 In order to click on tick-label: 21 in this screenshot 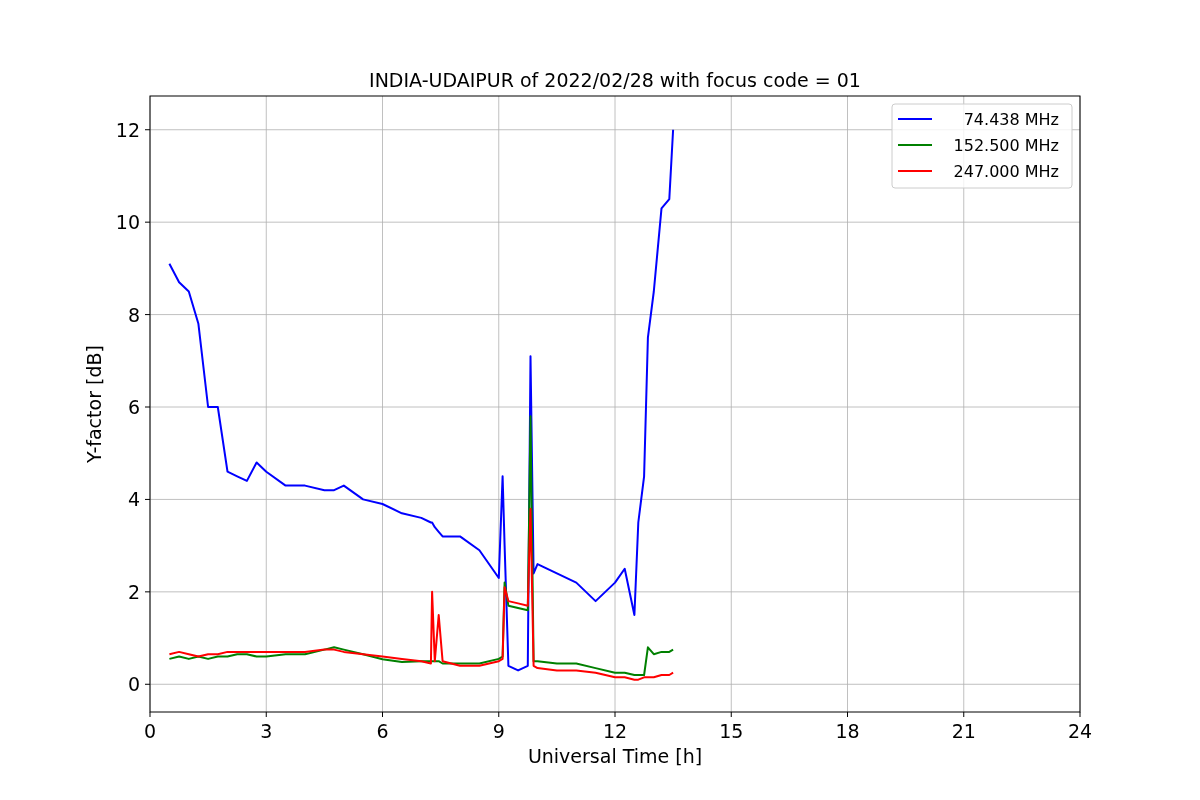, I will do `click(963, 731)`.